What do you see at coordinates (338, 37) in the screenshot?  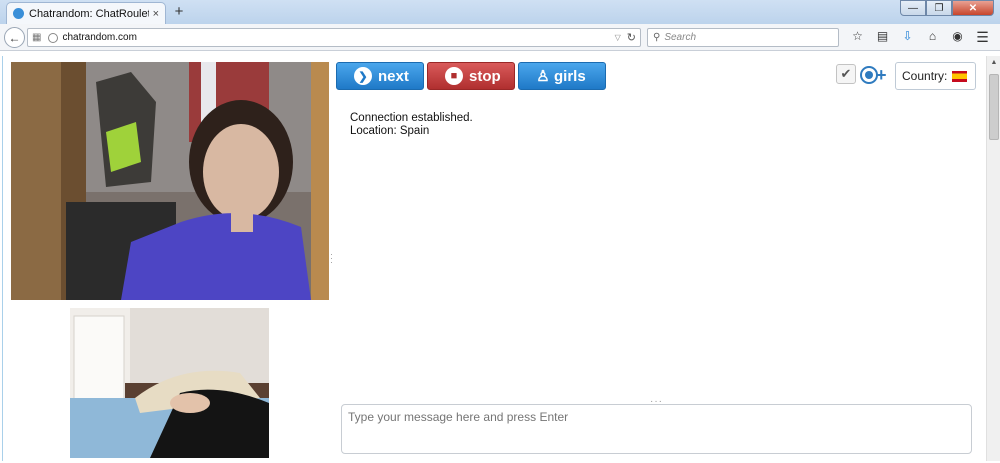 I see `url-text: chatrandom.com` at bounding box center [338, 37].